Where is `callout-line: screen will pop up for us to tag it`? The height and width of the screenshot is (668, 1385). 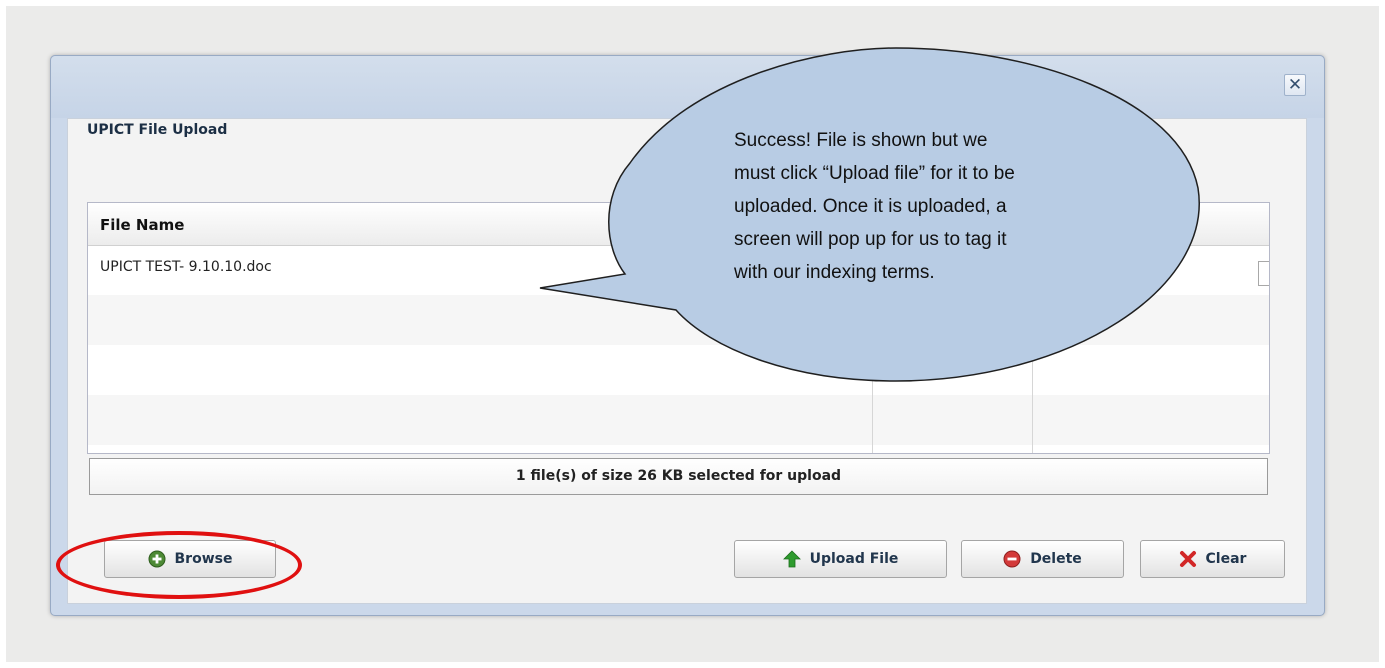
callout-line: screen will pop up for us to tag it is located at coordinates (870, 239).